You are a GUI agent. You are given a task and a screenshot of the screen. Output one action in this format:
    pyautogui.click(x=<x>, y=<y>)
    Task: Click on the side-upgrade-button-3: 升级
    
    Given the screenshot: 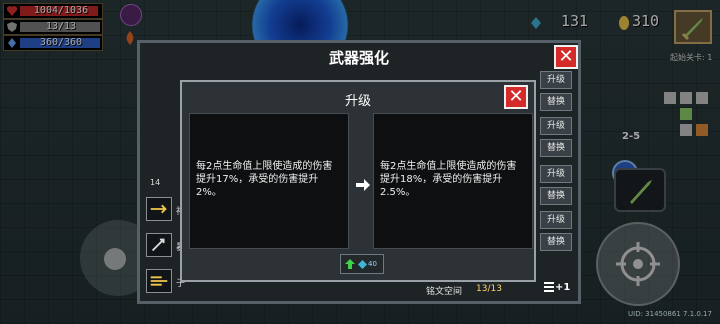 What is the action you would take?
    pyautogui.click(x=556, y=174)
    